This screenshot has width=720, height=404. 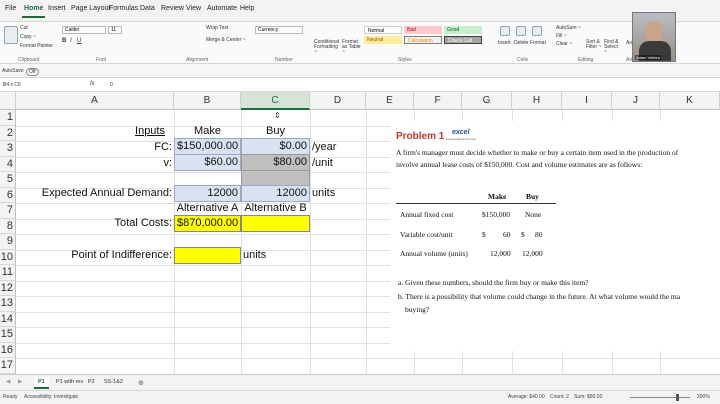 What do you see at coordinates (8, 335) in the screenshot?
I see `row-header-15: 15` at bounding box center [8, 335].